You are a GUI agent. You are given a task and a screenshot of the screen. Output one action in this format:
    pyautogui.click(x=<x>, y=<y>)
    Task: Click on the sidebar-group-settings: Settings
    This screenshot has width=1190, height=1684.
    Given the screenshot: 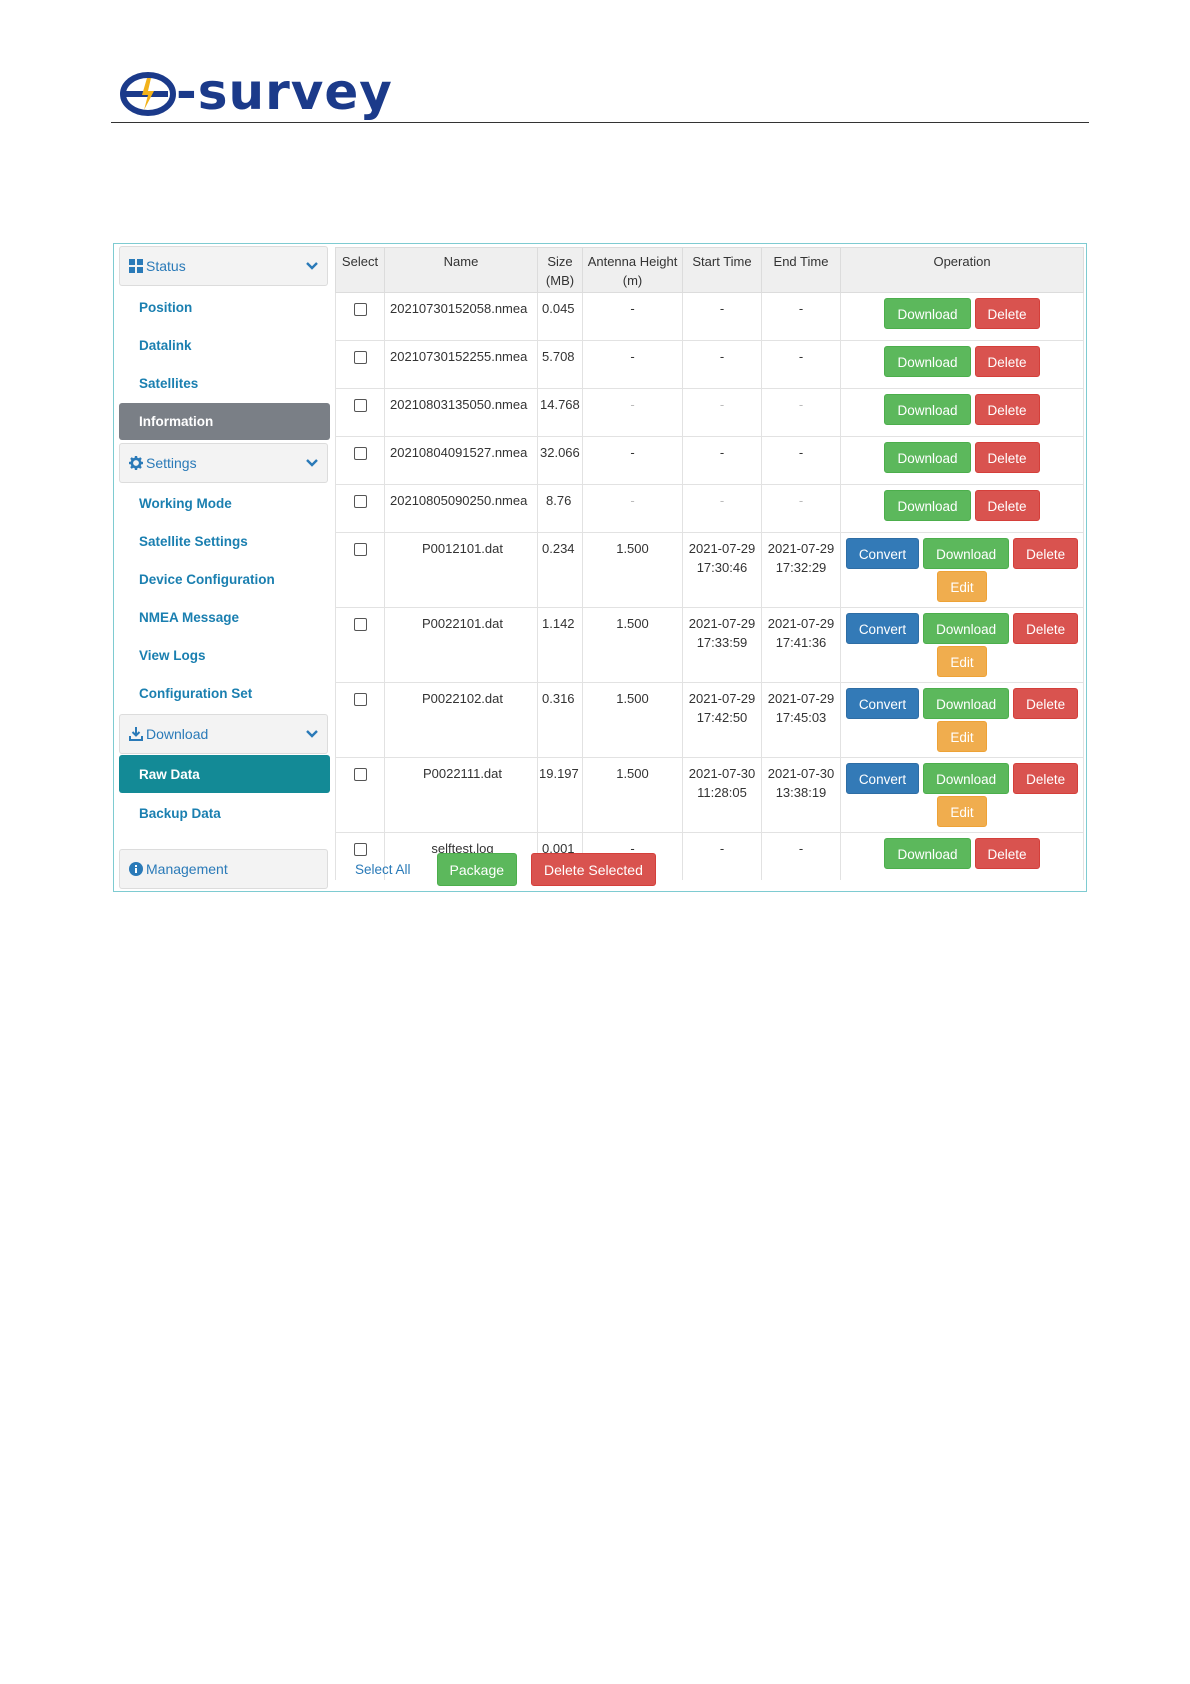 What is the action you would take?
    pyautogui.click(x=223, y=463)
    